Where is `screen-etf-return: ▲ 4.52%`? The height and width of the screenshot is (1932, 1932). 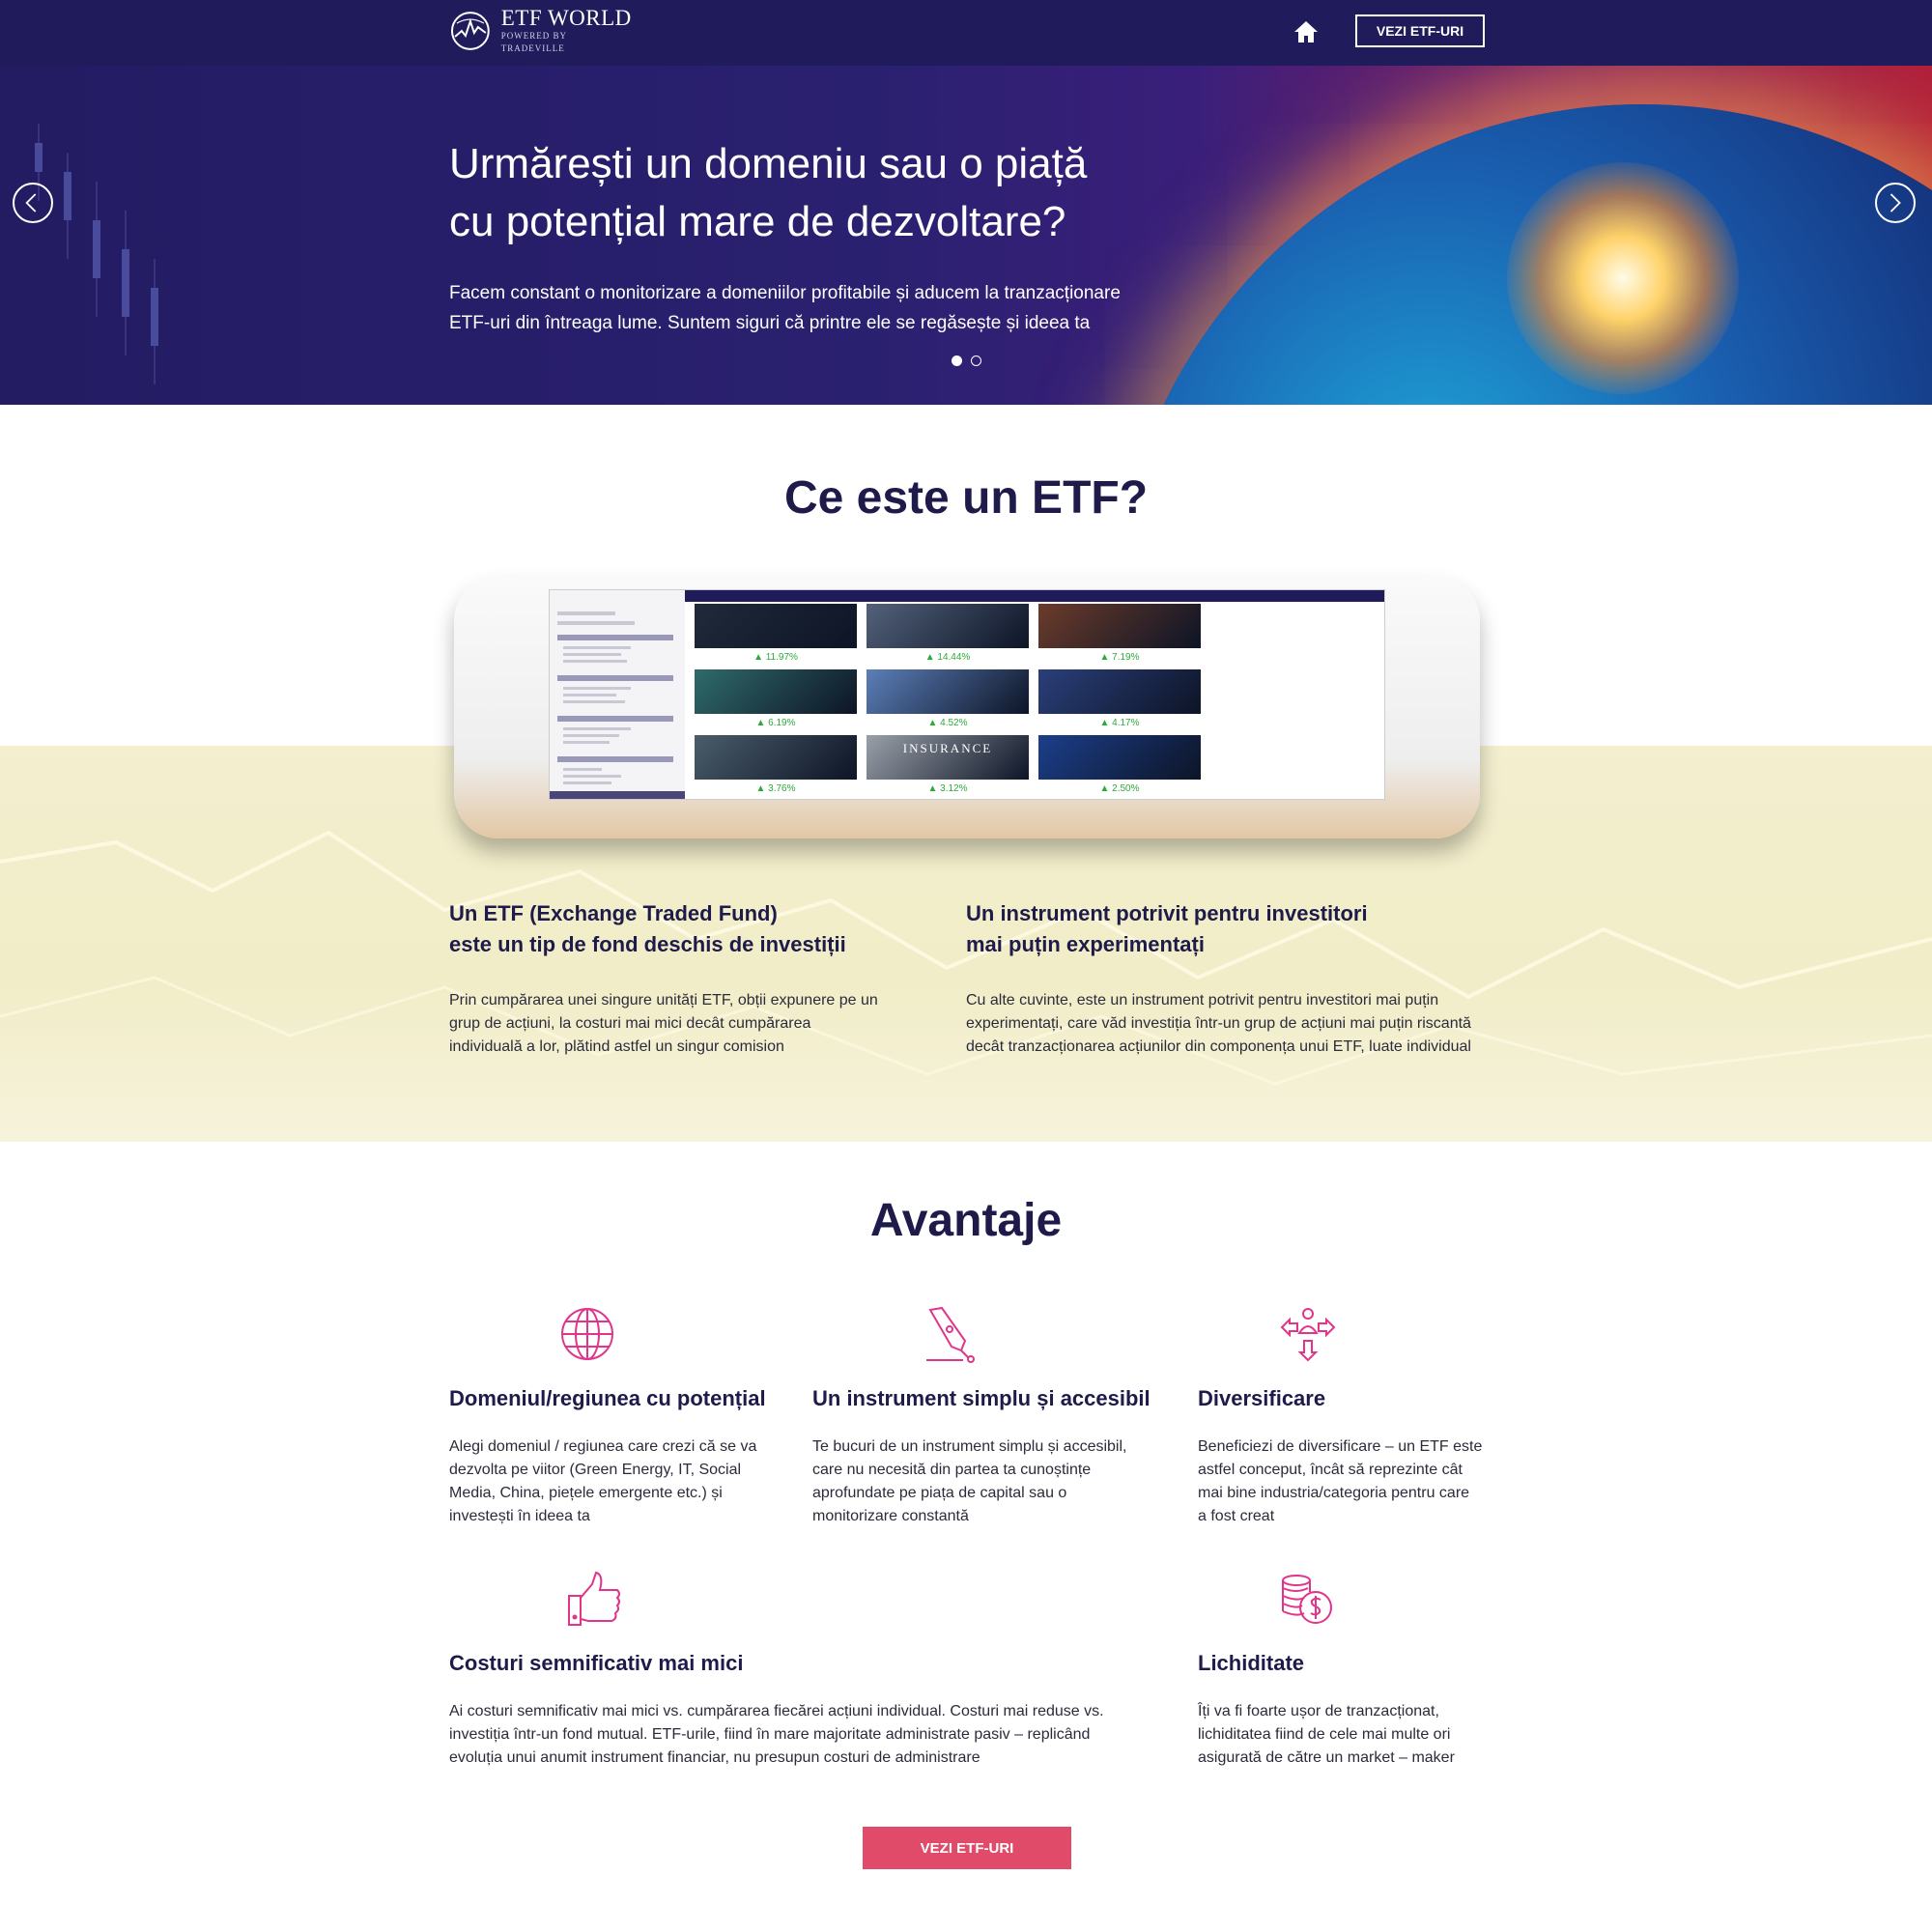 screen-etf-return: ▲ 4.52% is located at coordinates (947, 723).